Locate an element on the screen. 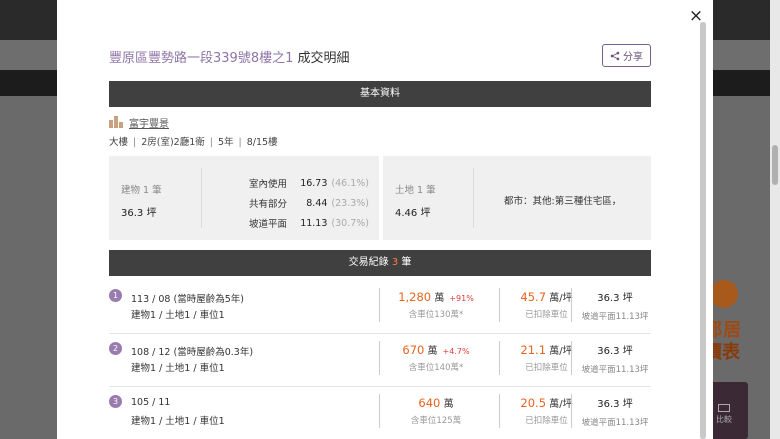  modal-scrollbar is located at coordinates (703, 230).